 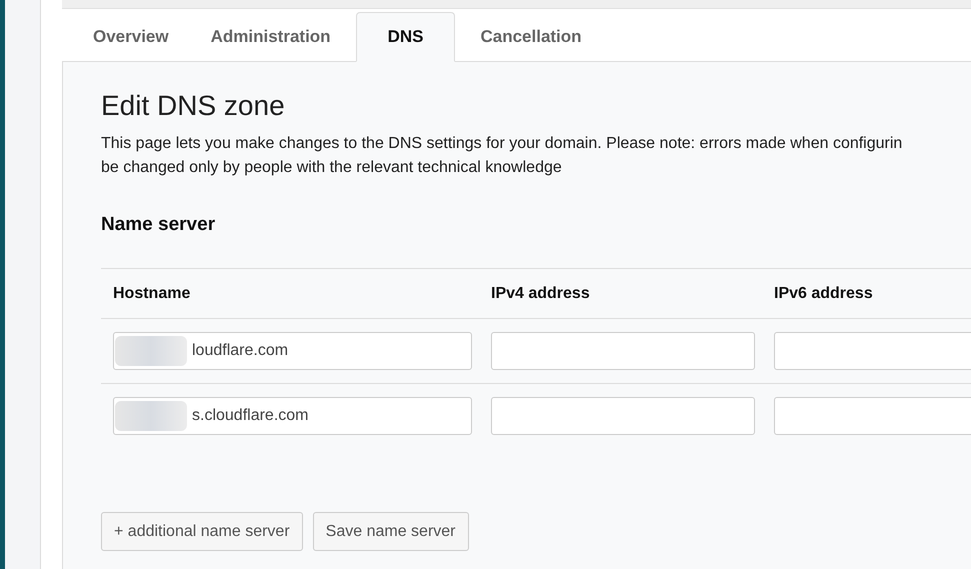 What do you see at coordinates (406, 37) in the screenshot?
I see `tab: DNS` at bounding box center [406, 37].